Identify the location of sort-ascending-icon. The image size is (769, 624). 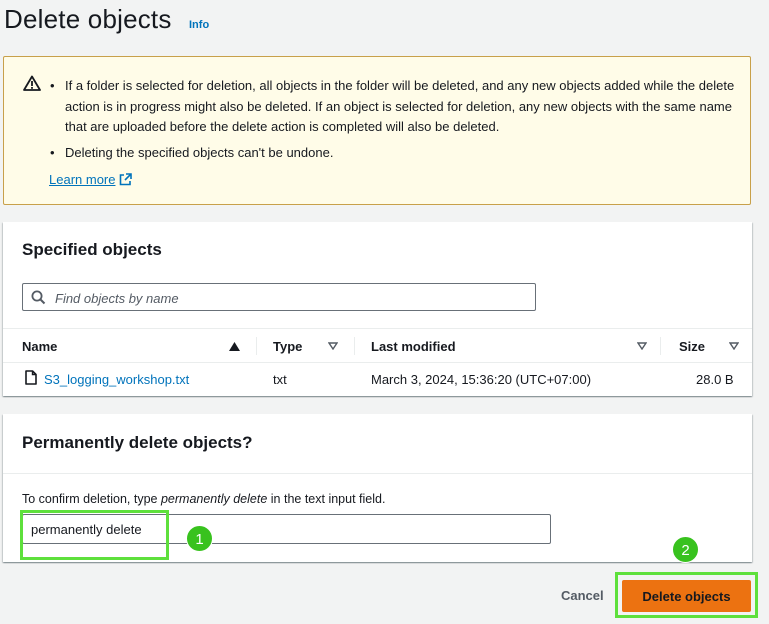
(234, 346).